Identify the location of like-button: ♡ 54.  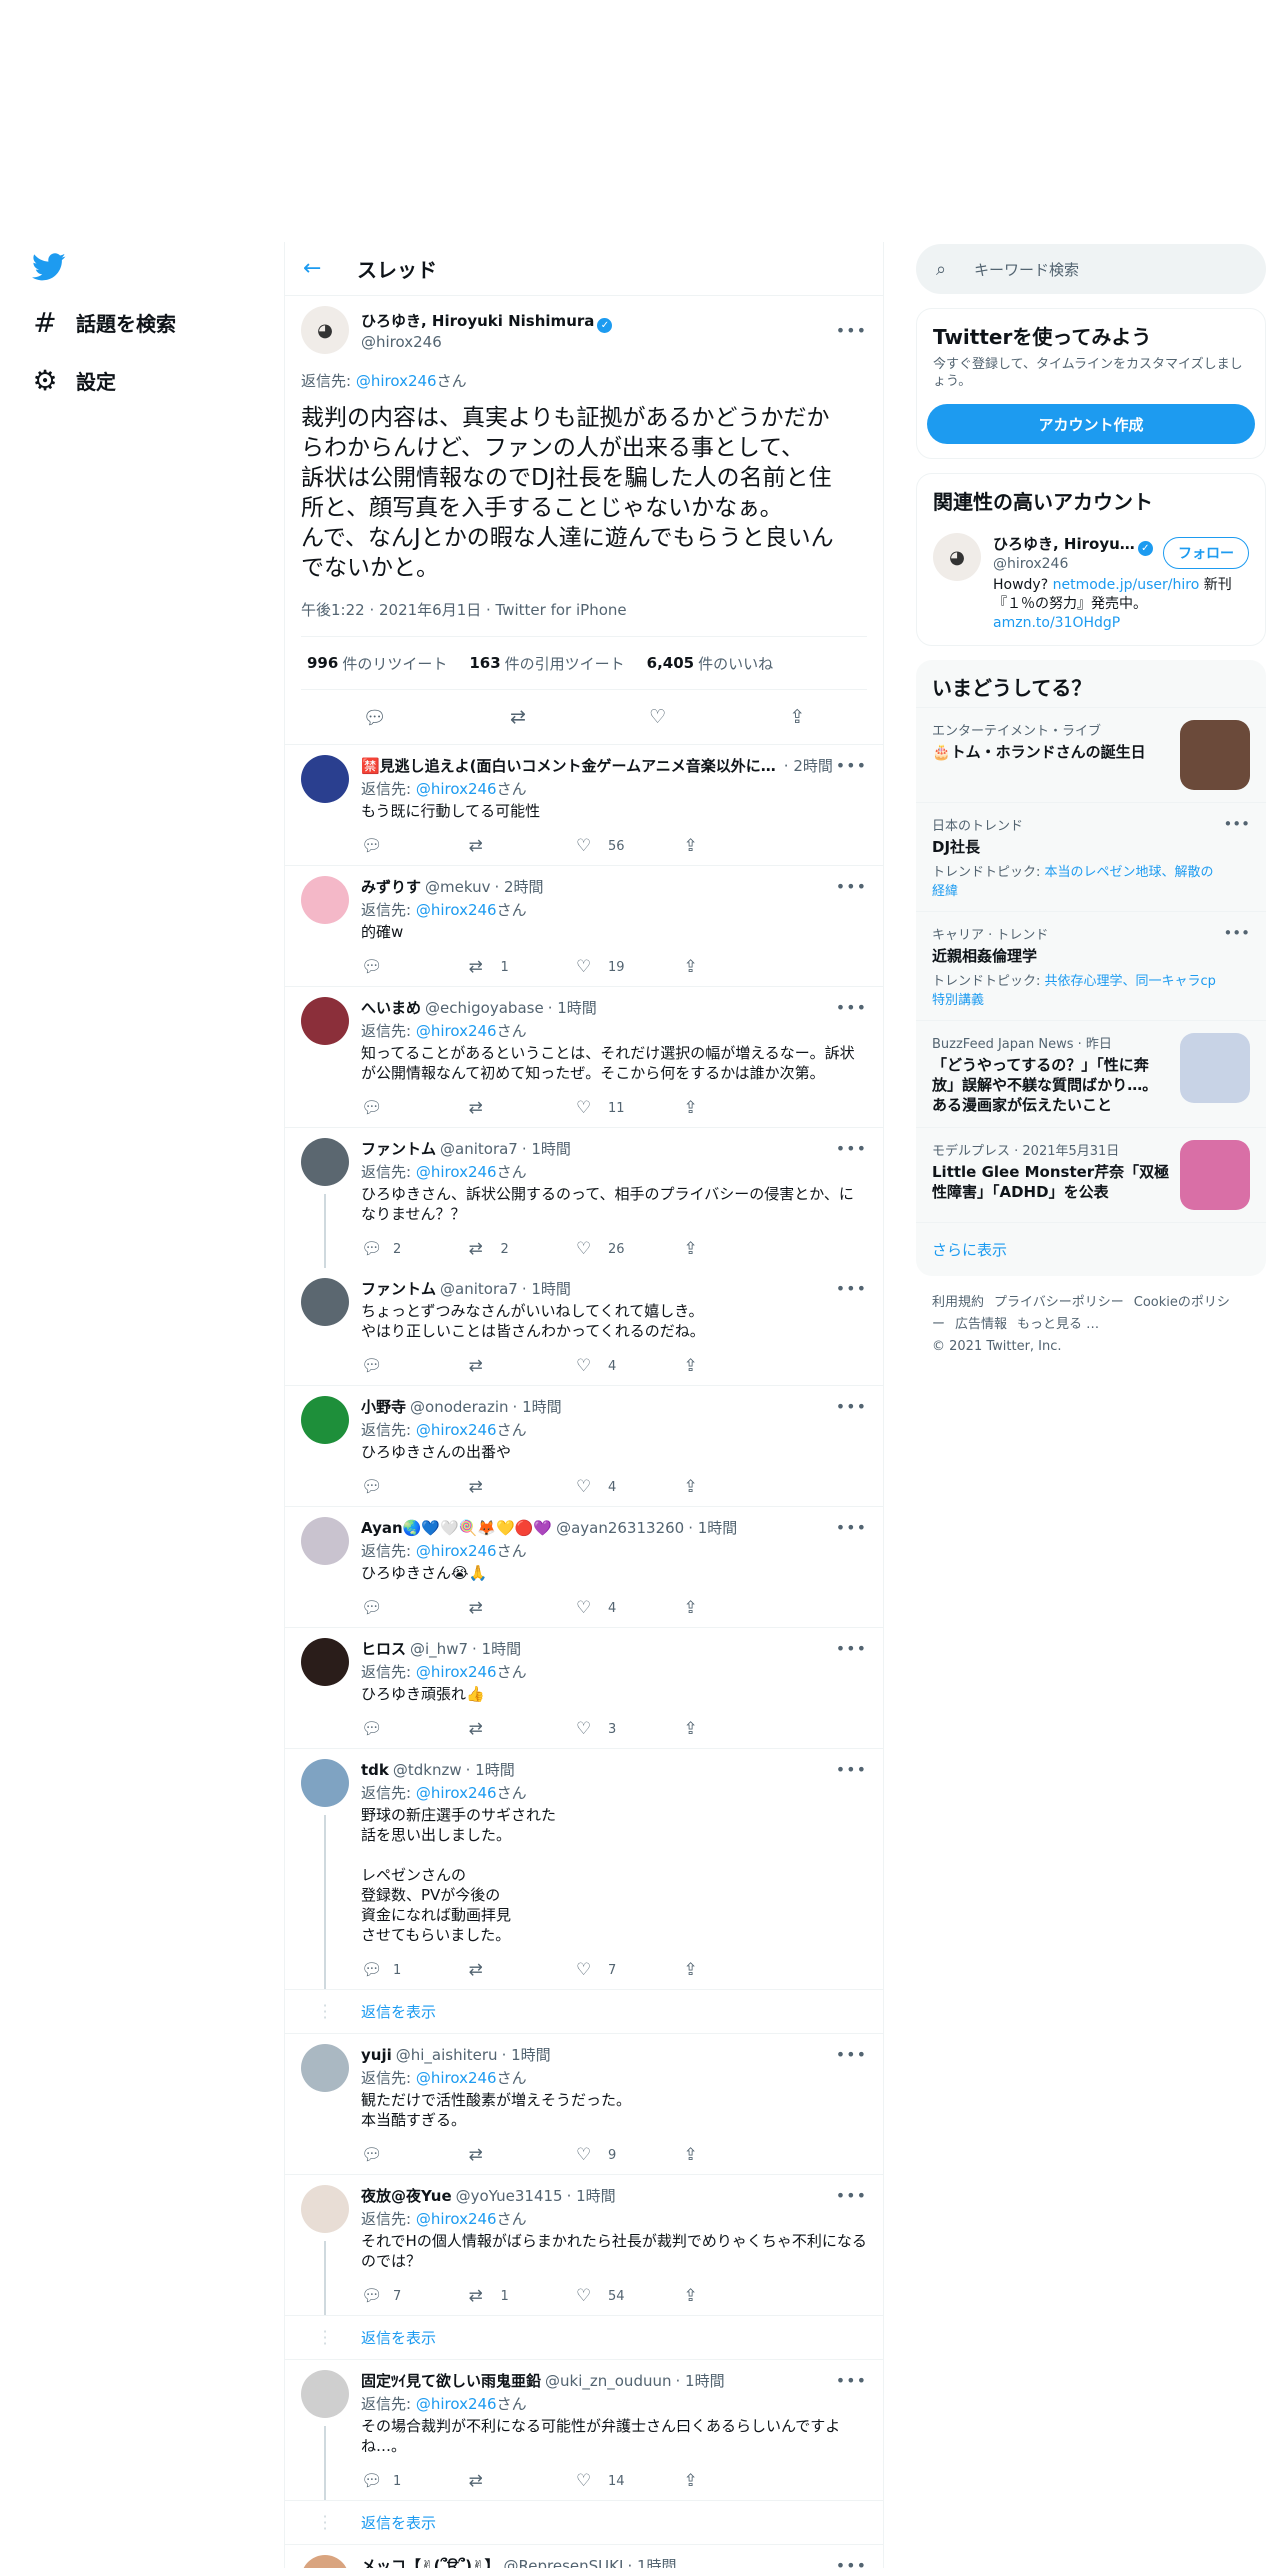
(630, 2296).